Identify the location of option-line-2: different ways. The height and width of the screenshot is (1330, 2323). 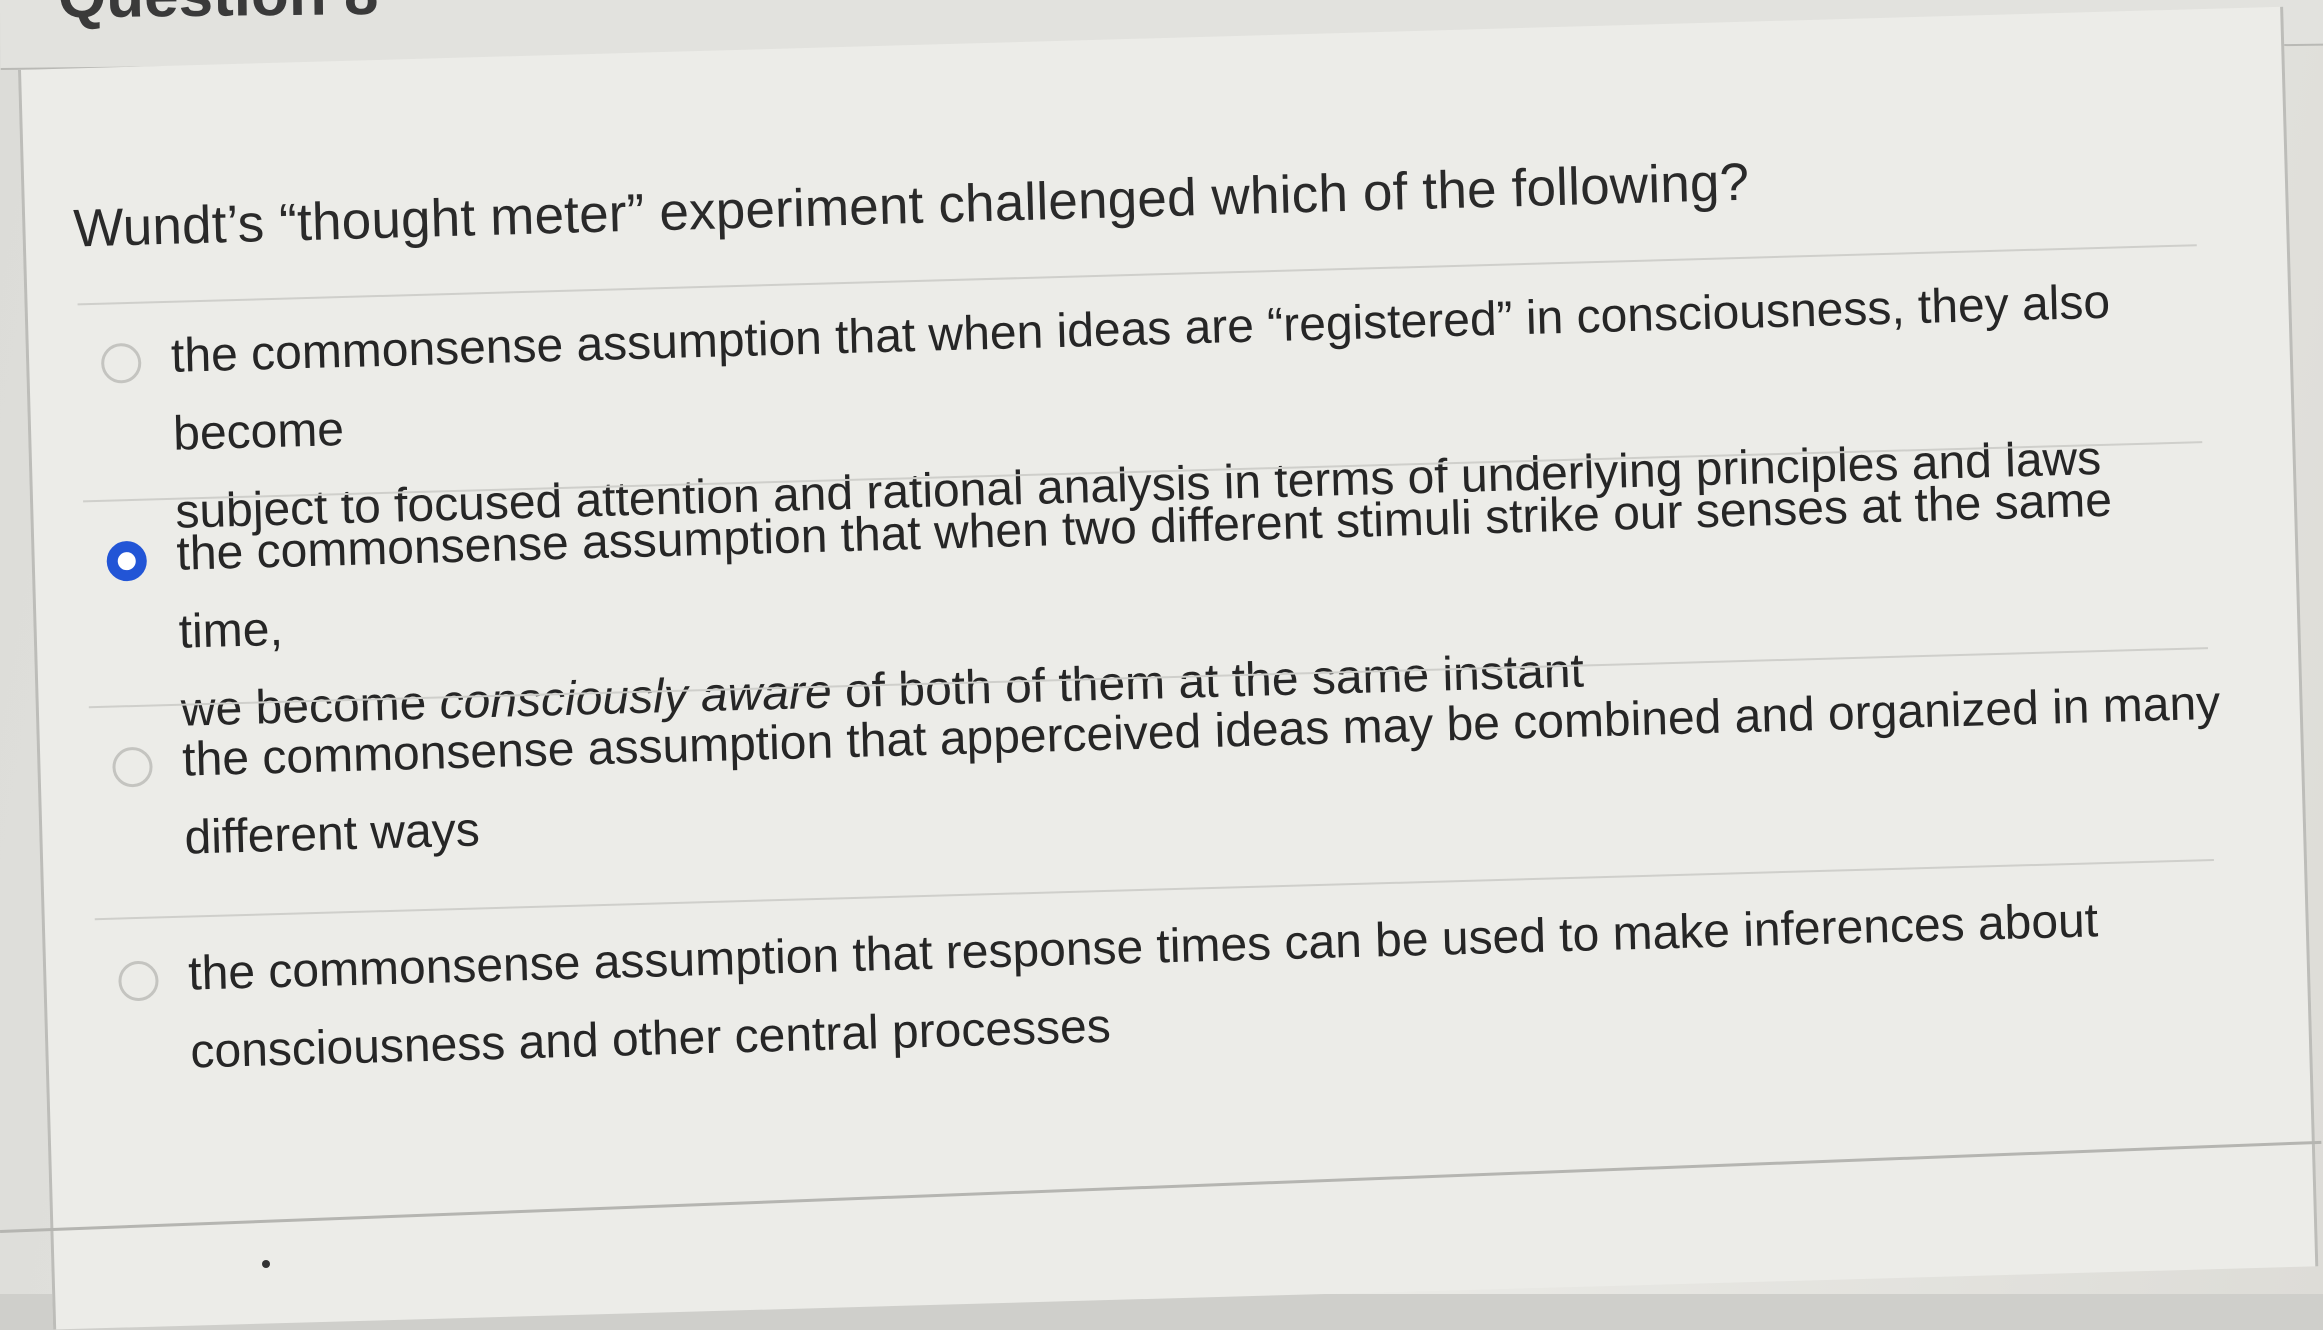
(332, 834).